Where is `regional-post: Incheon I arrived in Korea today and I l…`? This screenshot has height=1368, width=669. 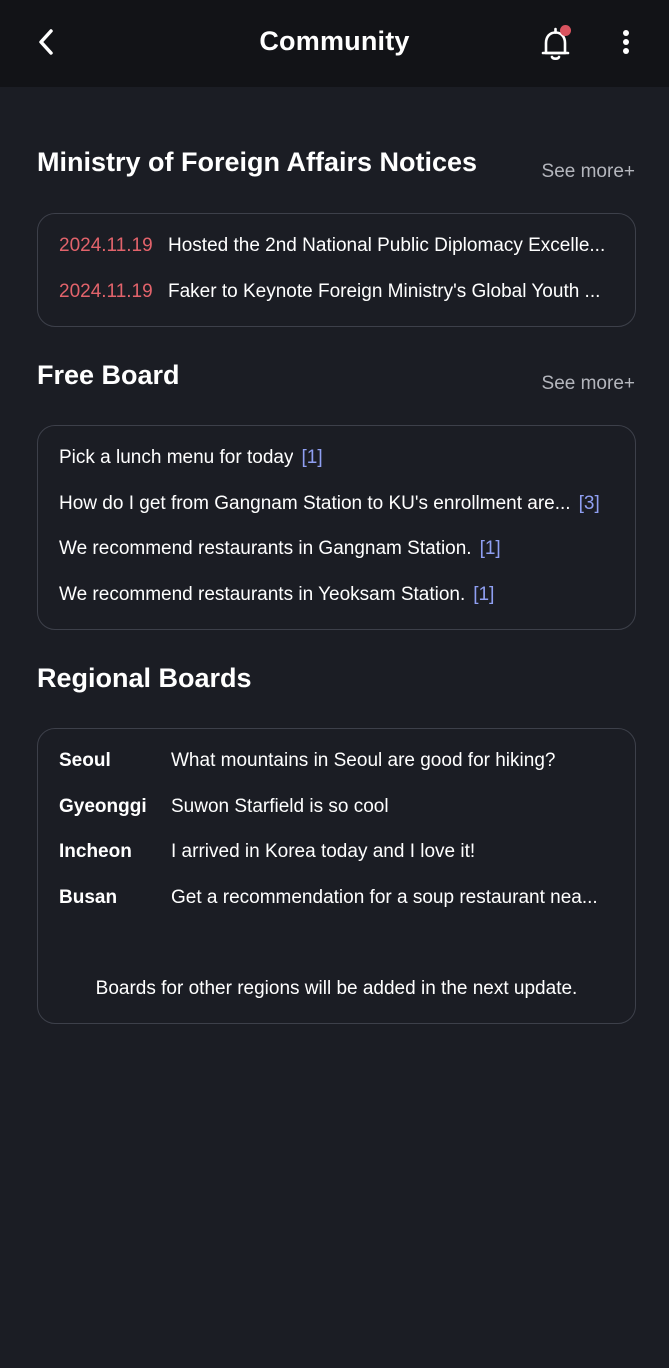 regional-post: Incheon I arrived in Korea today and I l… is located at coordinates (335, 852).